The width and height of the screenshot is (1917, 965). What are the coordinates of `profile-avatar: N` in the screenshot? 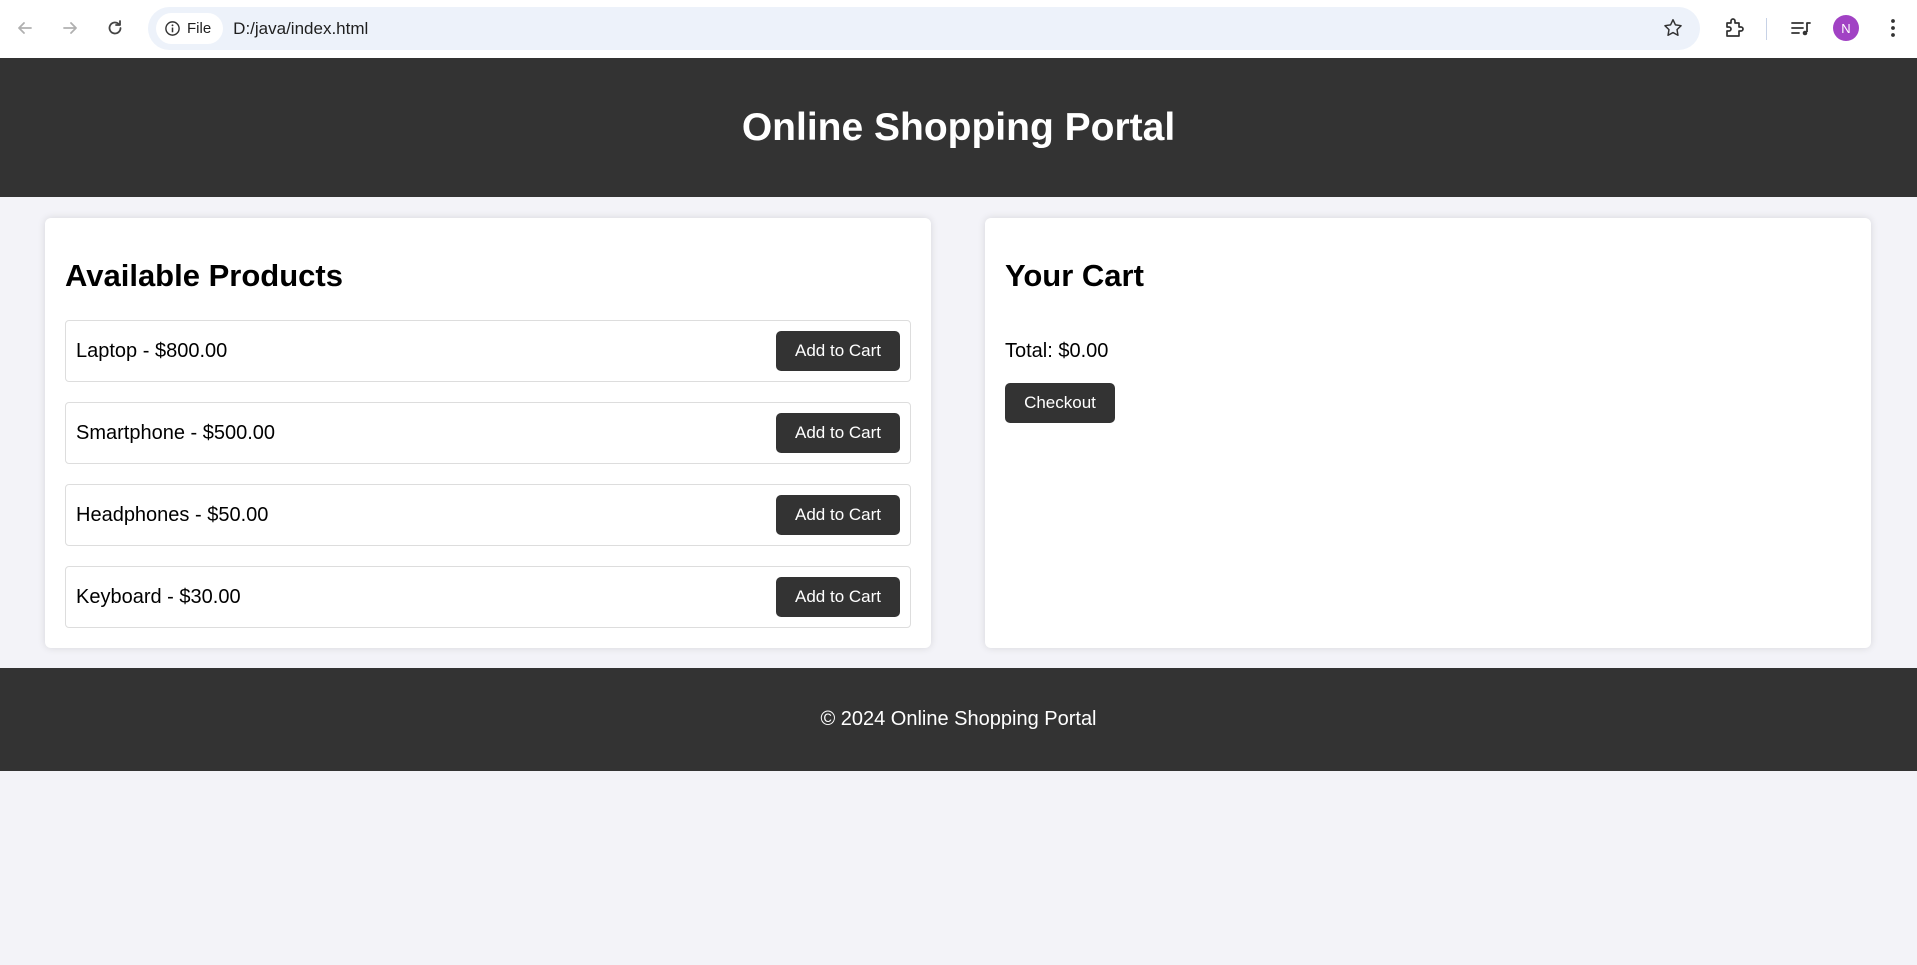 It's located at (1846, 28).